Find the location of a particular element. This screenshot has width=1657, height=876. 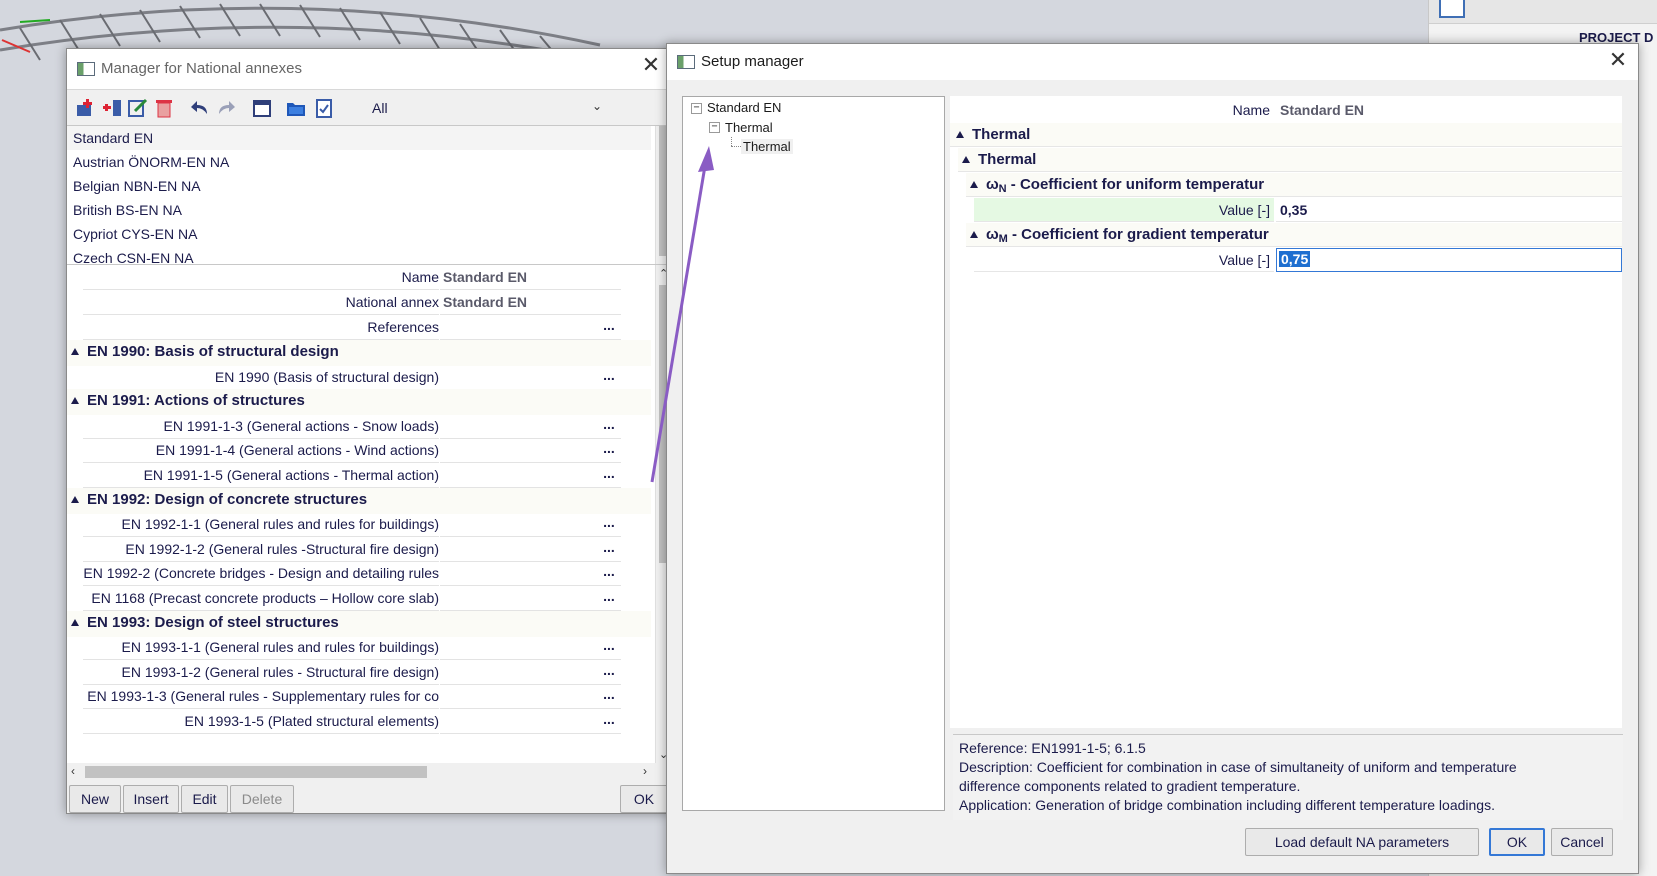

coef-n-value: 0,35 is located at coordinates (1293, 210).